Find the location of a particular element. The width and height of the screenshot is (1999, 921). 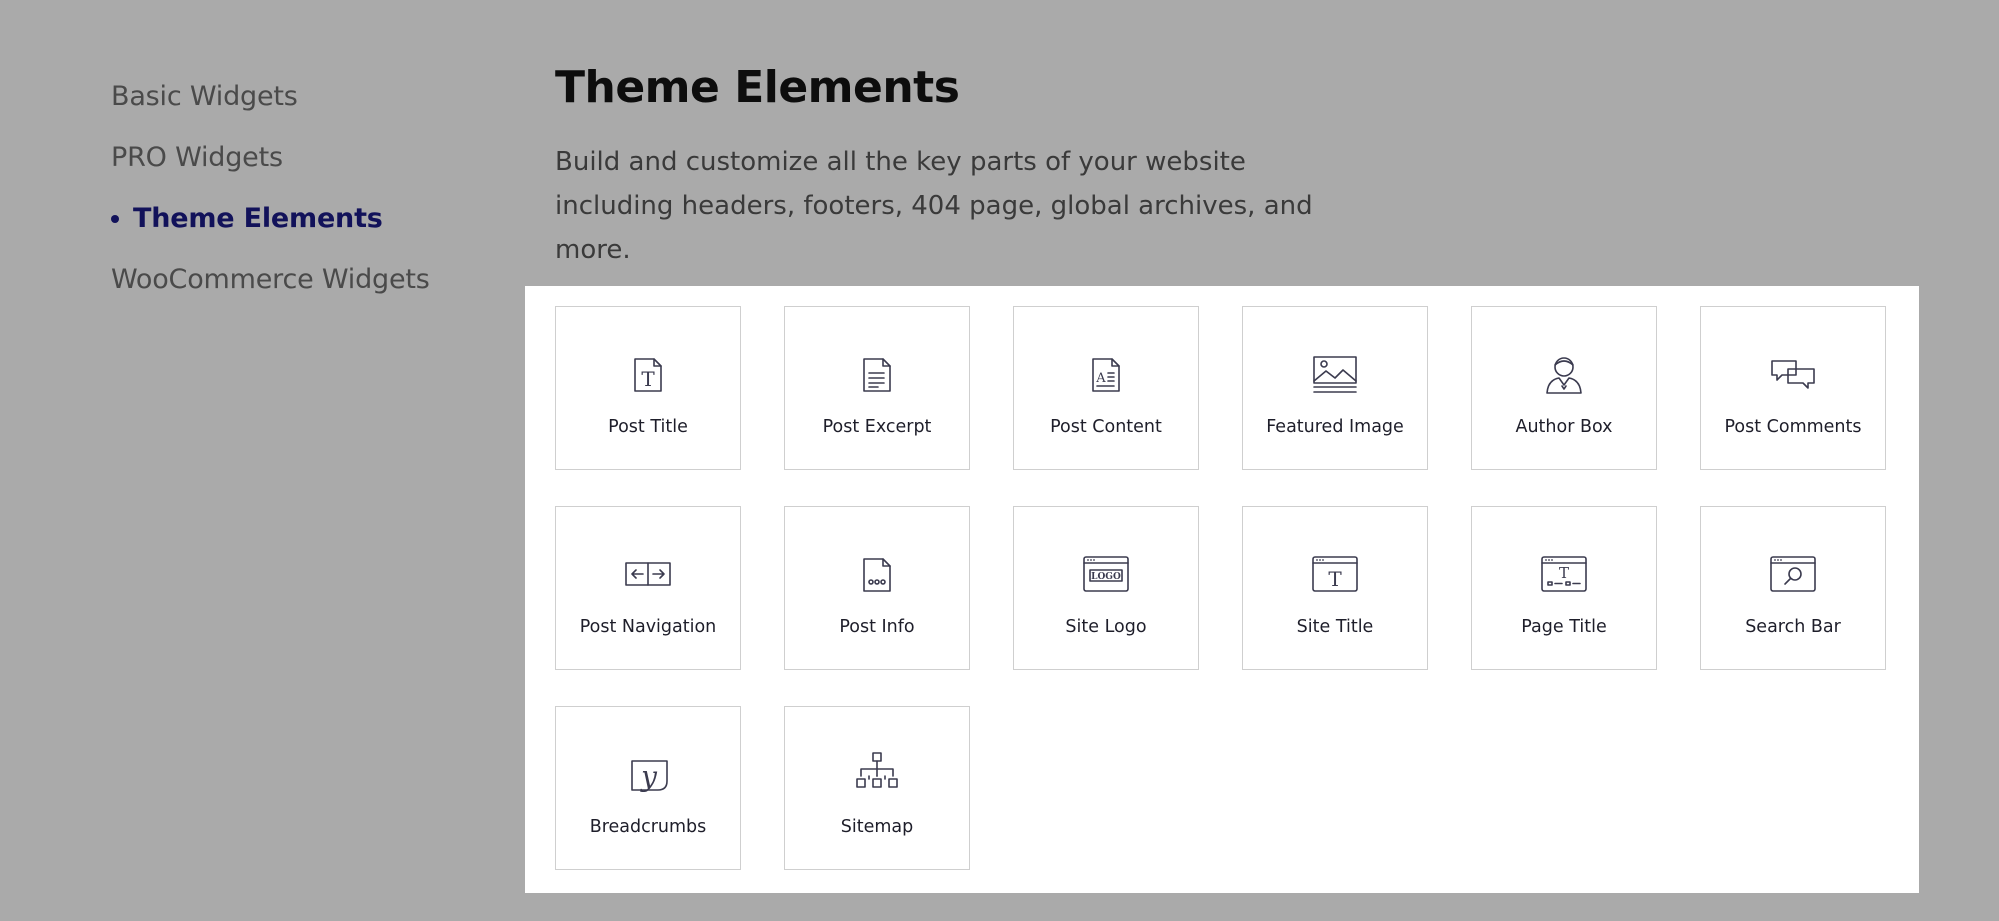

widget-tile-post-content: A Post Content is located at coordinates (1106, 388).